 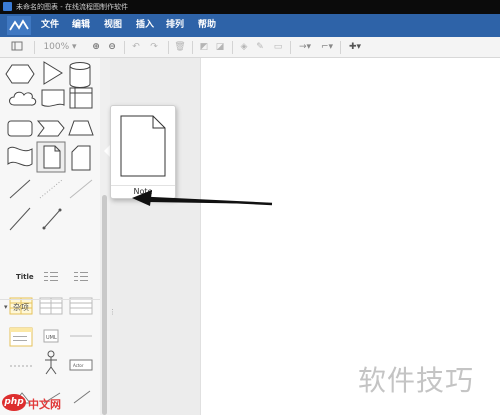 I want to click on annotation-arrow, so click(x=202, y=198).